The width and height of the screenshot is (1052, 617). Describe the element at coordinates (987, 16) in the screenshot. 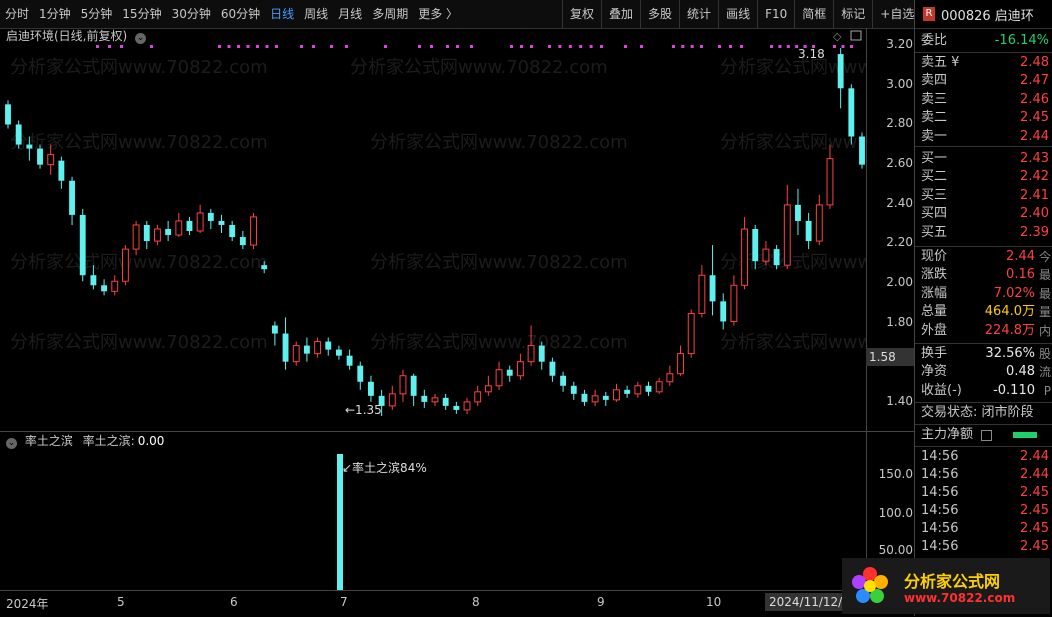

I see `stock-code-name: 000826 启迪环` at that location.